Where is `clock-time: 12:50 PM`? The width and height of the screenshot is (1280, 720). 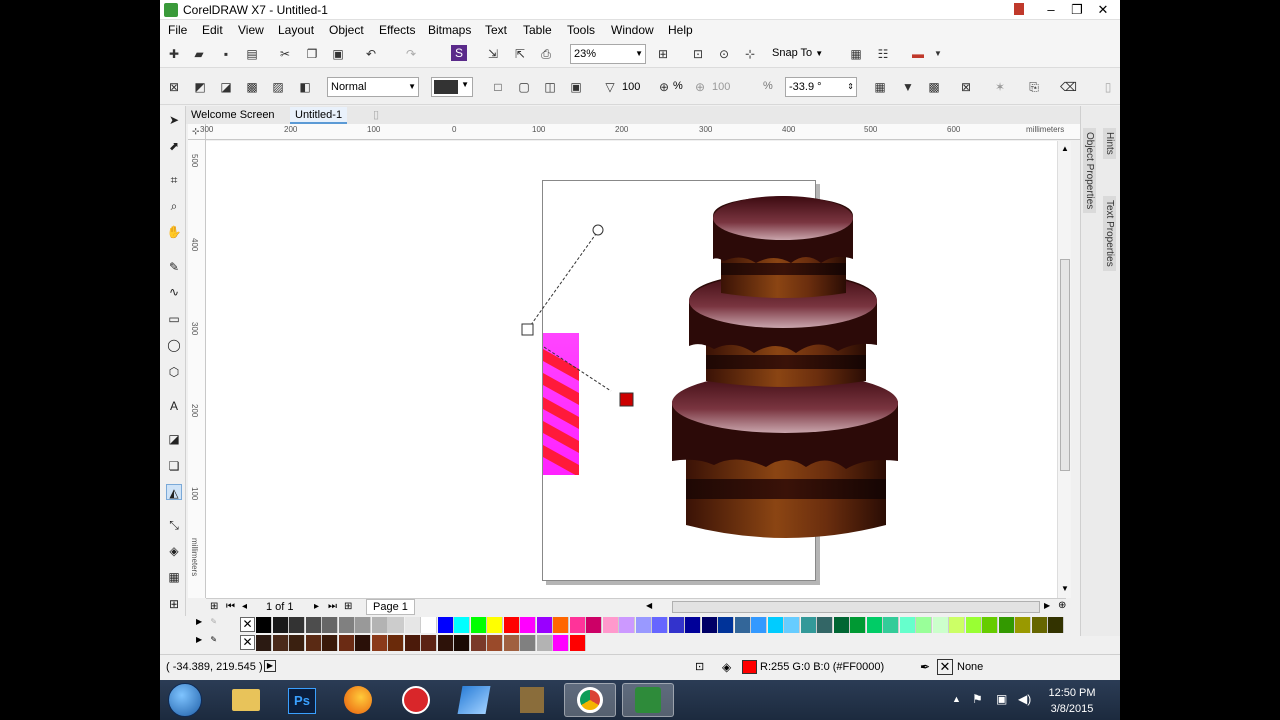
clock-time: 12:50 PM is located at coordinates (1072, 693).